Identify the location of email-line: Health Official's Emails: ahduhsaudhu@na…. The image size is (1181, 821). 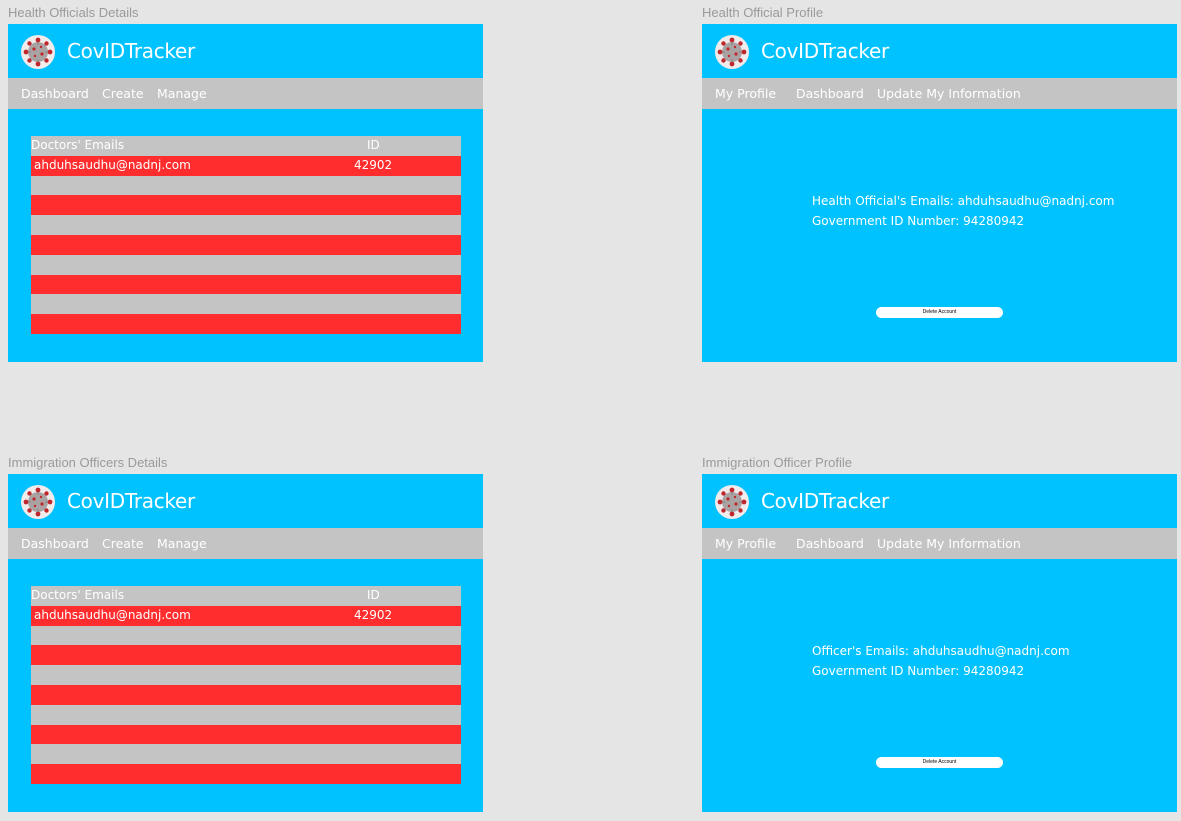
(963, 201).